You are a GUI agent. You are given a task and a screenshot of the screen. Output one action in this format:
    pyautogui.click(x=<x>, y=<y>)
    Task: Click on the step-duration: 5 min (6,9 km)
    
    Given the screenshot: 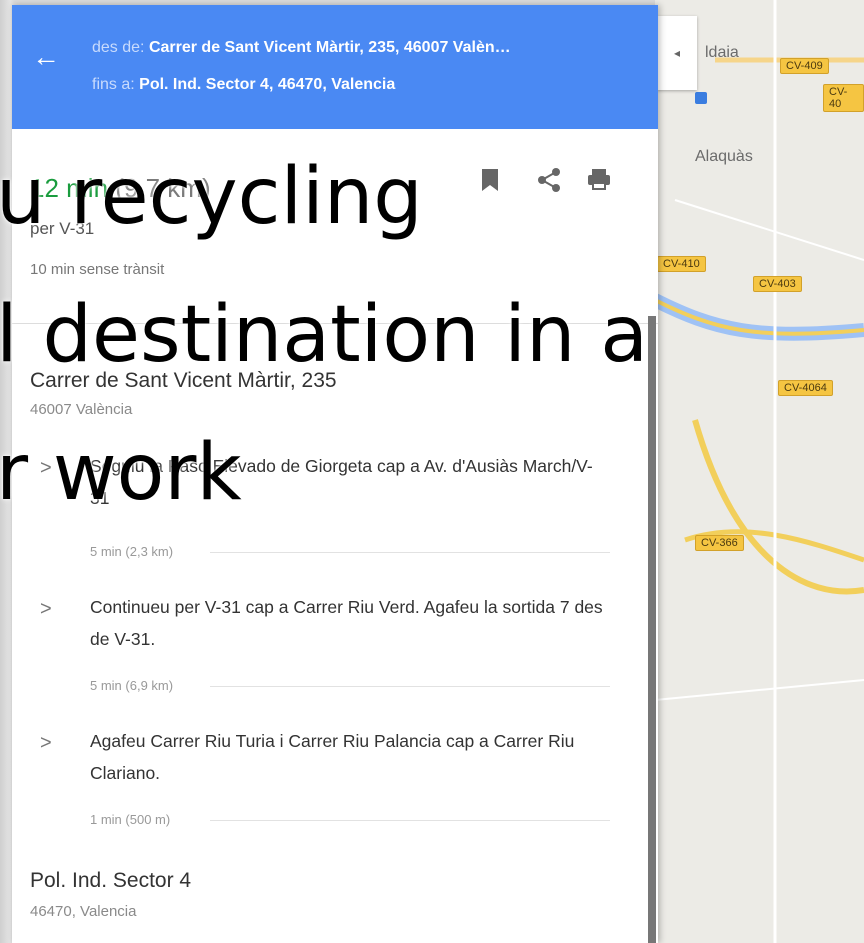 What is the action you would take?
    pyautogui.click(x=132, y=685)
    